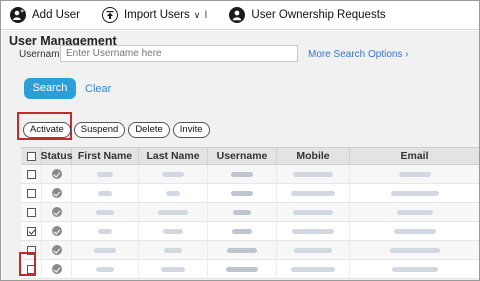  Describe the element at coordinates (414, 156) in the screenshot. I see `col-email: Email` at that location.